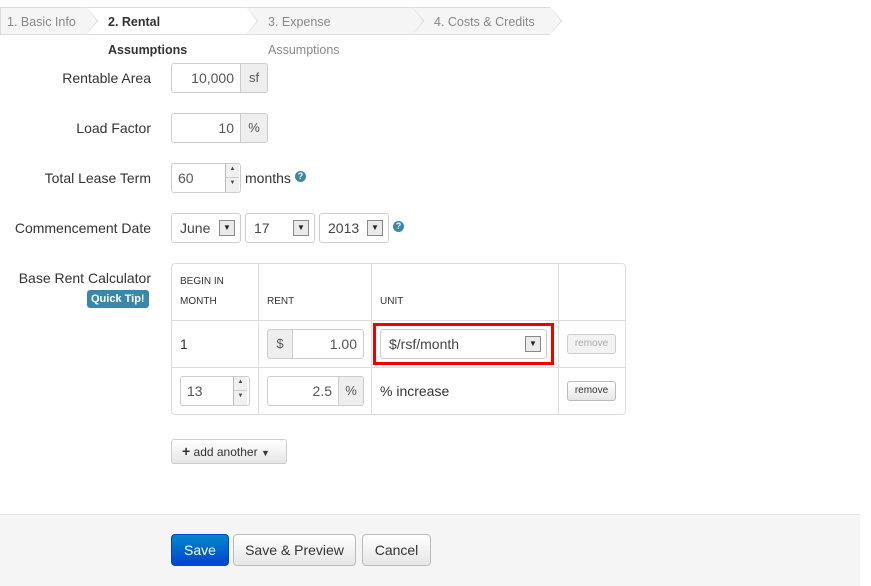 This screenshot has width=871, height=586. Describe the element at coordinates (186, 451) in the screenshot. I see `plus-icon: +` at that location.